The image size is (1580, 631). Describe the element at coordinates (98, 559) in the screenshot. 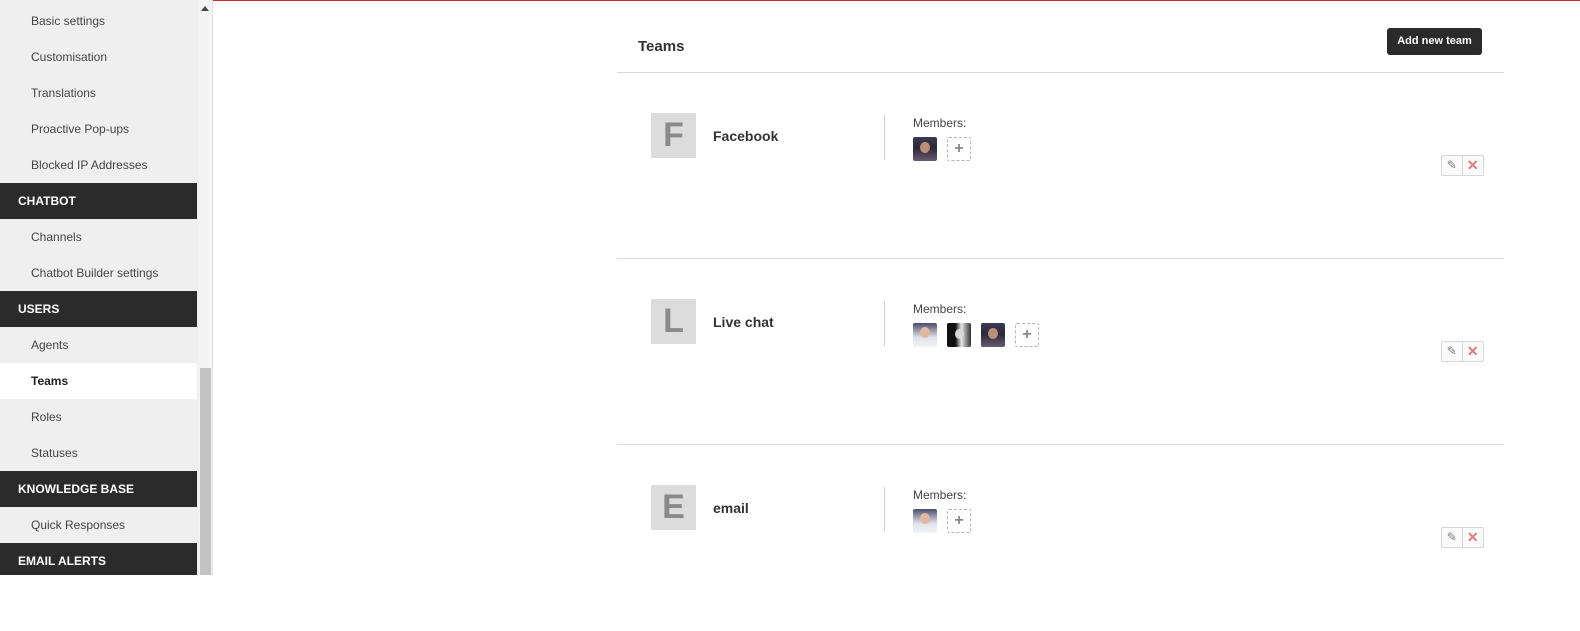

I see `sidebar-section-email-alerts: EMAIL ALERTS` at that location.